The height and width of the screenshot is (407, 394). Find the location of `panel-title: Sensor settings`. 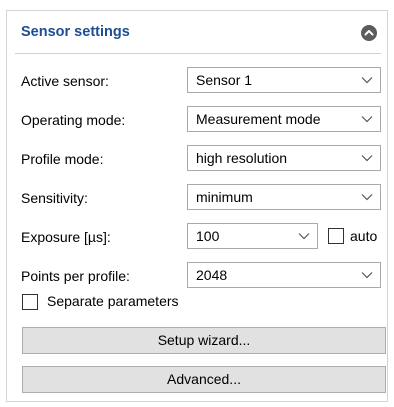

panel-title: Sensor settings is located at coordinates (75, 32).